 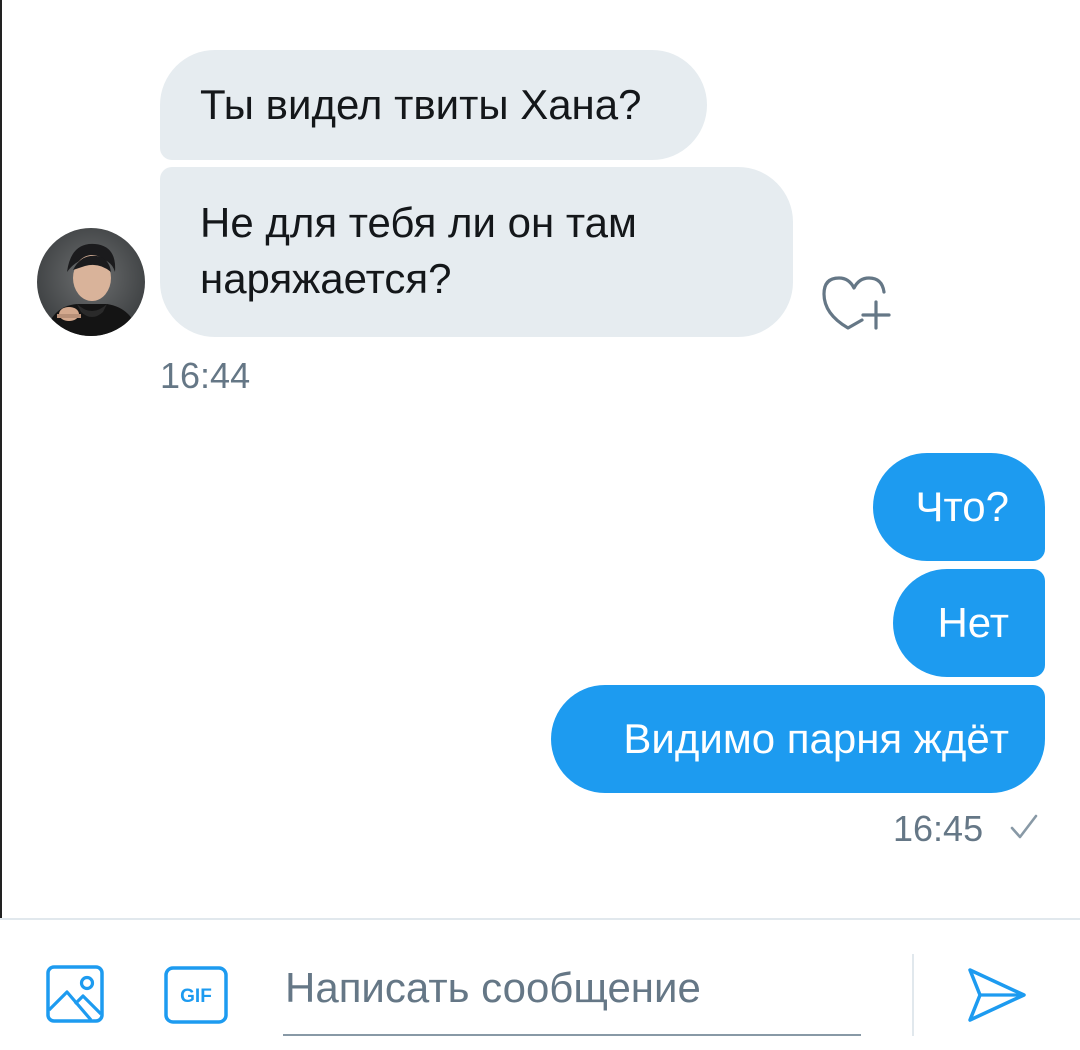 What do you see at coordinates (913, 995) in the screenshot?
I see `divider` at bounding box center [913, 995].